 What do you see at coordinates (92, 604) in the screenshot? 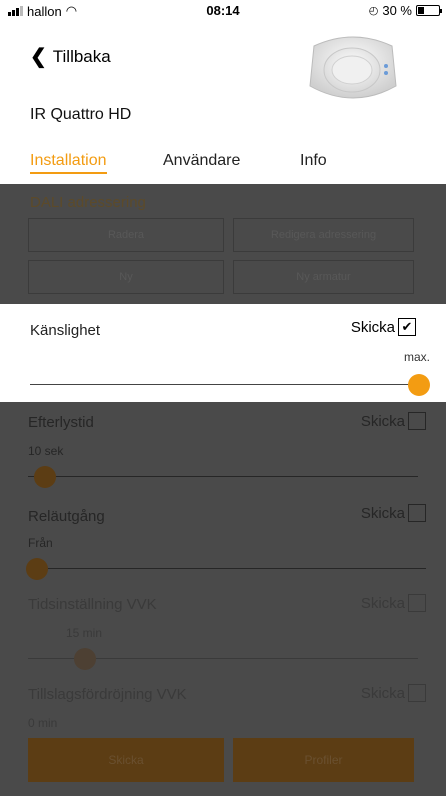
I see `time-vvk-label: Tidsinställning VVK` at bounding box center [92, 604].